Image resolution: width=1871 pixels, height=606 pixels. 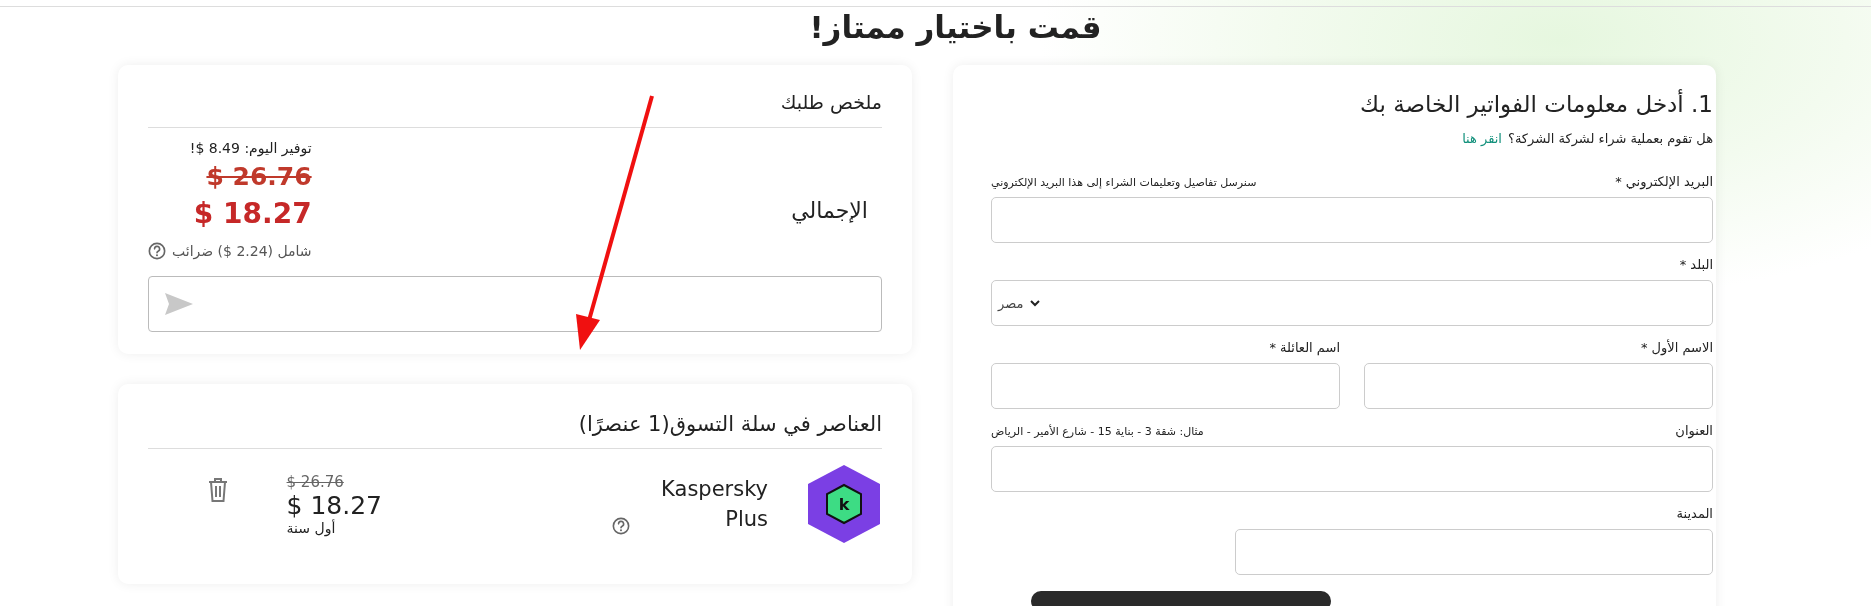 What do you see at coordinates (311, 527) in the screenshot?
I see `billing-period: أول سنة` at bounding box center [311, 527].